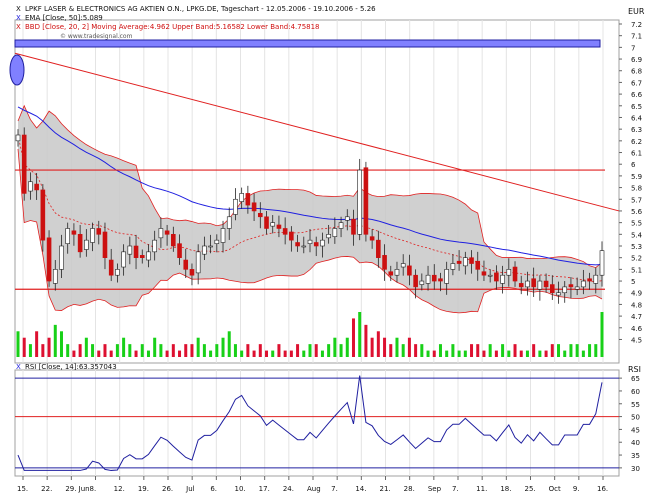  Describe the element at coordinates (635, 469) in the screenshot. I see `rsi-tick-label: 30` at that location.